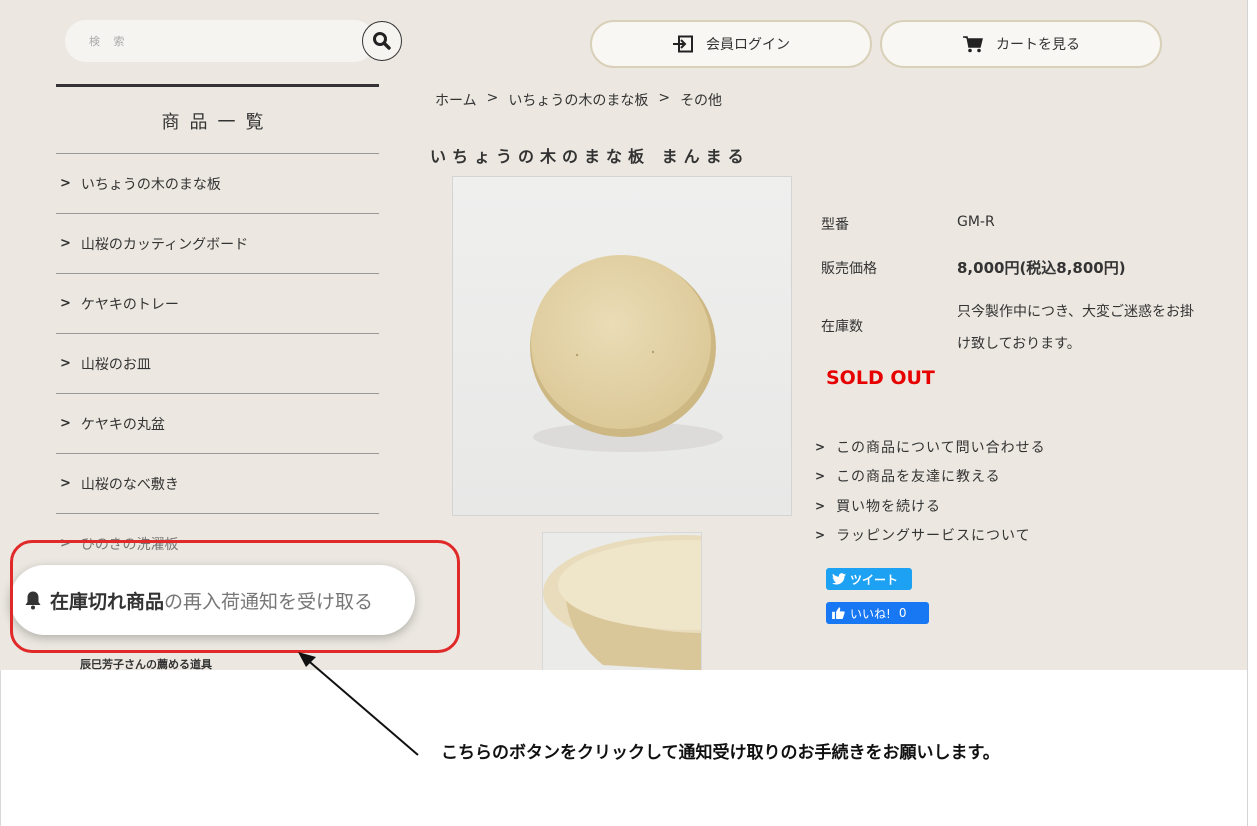 This screenshot has height=826, width=1257. What do you see at coordinates (870, 613) in the screenshot?
I see `like-label: いいね!` at bounding box center [870, 613].